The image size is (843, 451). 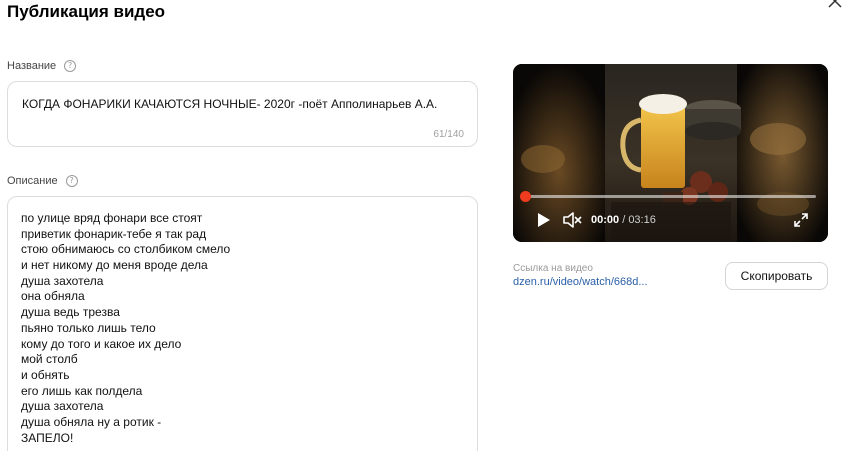 I want to click on description-label: Описание, so click(x=32, y=181).